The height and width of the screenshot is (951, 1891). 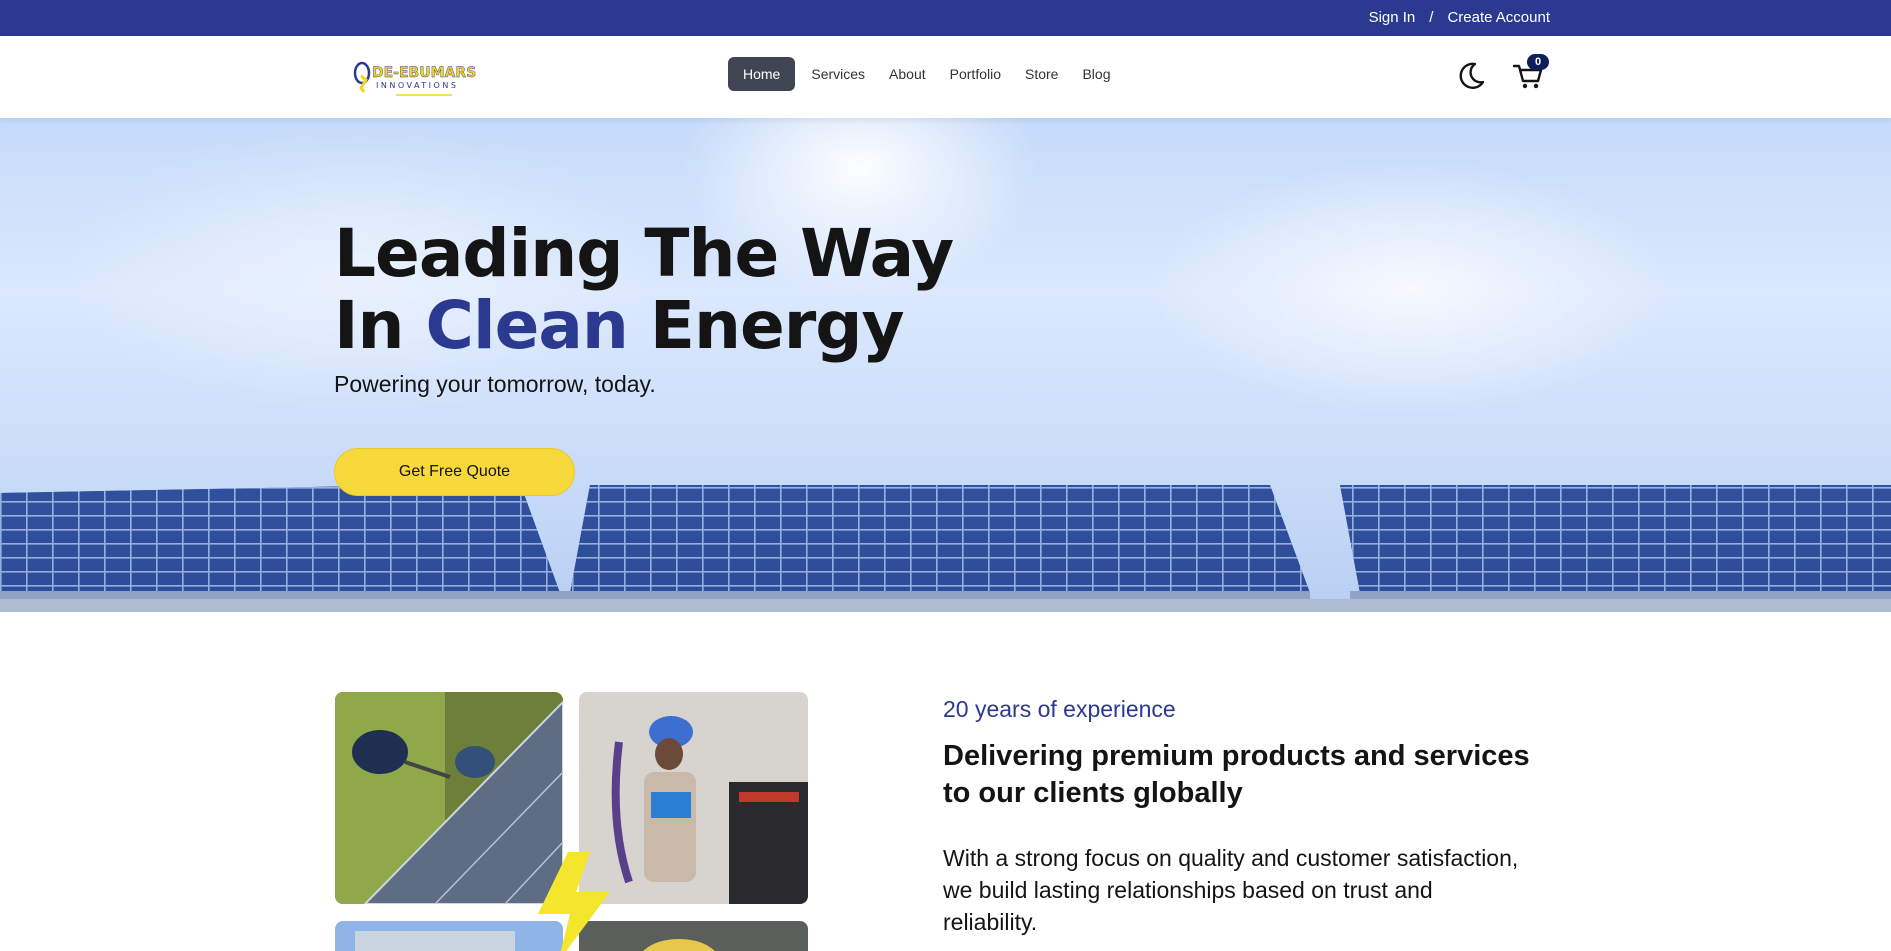 I want to click on company-logo: DE-EBUMARS INNOVATIONS, so click(x=417, y=78).